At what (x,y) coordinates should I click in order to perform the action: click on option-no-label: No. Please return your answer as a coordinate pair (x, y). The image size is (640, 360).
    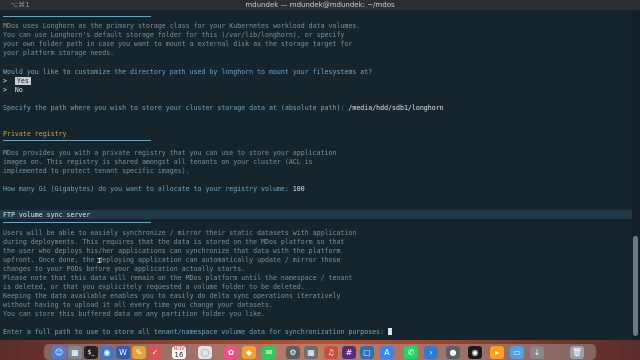
    Looking at the image, I should click on (18, 90).